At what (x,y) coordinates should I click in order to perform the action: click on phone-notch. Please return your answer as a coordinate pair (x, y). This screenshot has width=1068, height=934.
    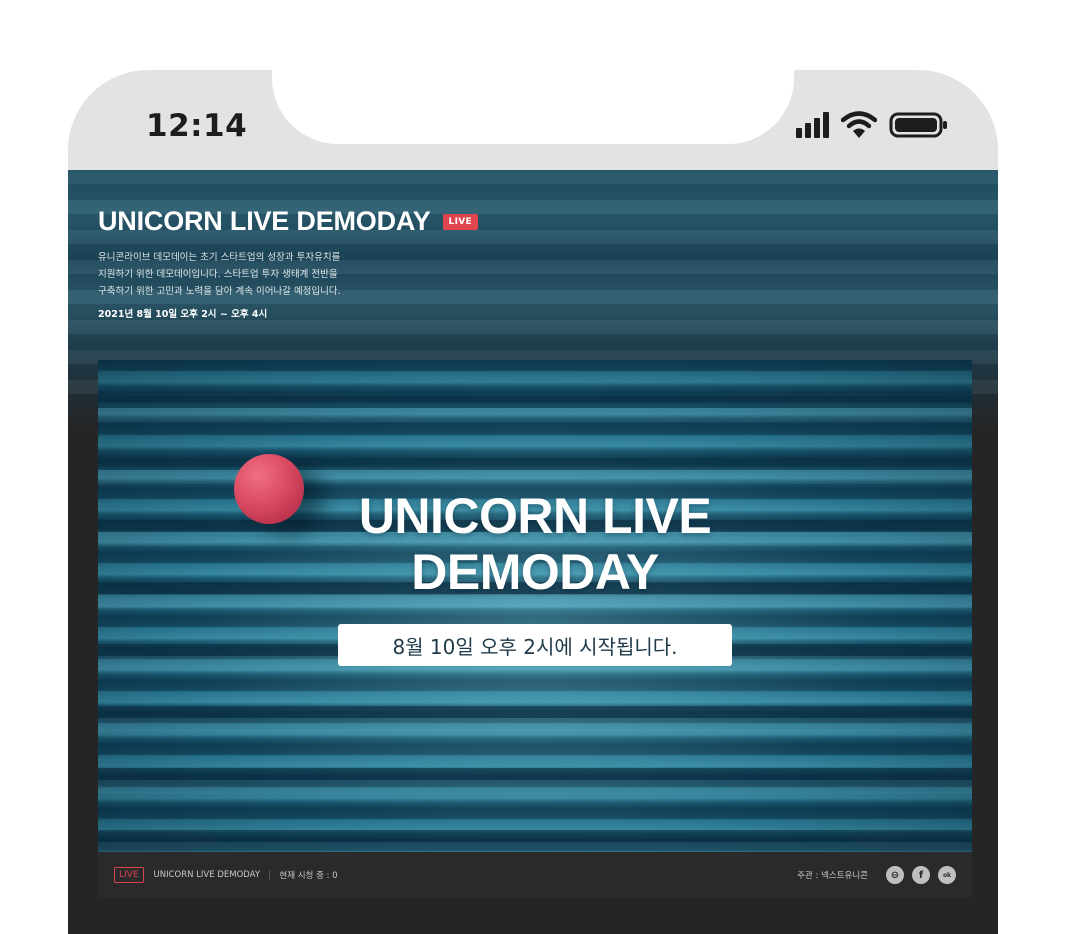
    Looking at the image, I should click on (533, 107).